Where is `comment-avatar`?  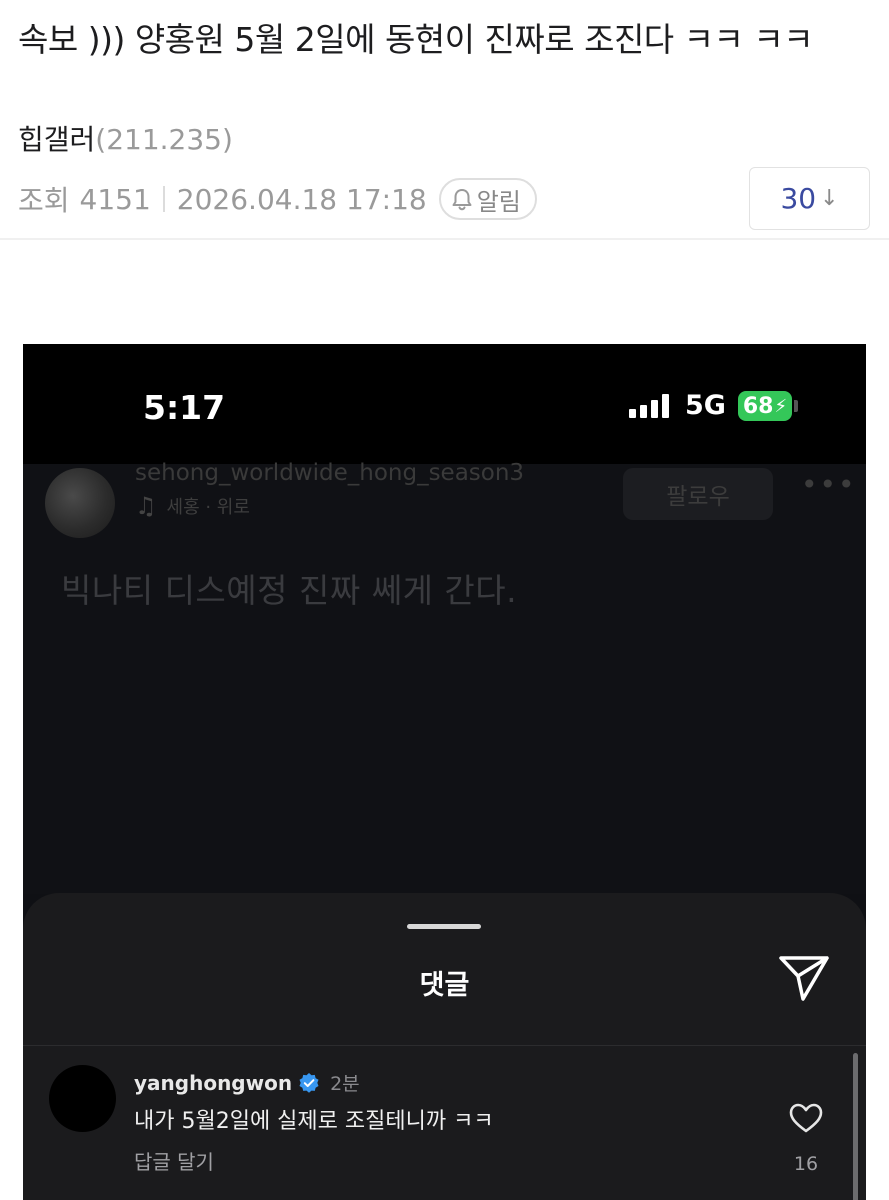 comment-avatar is located at coordinates (82, 1098).